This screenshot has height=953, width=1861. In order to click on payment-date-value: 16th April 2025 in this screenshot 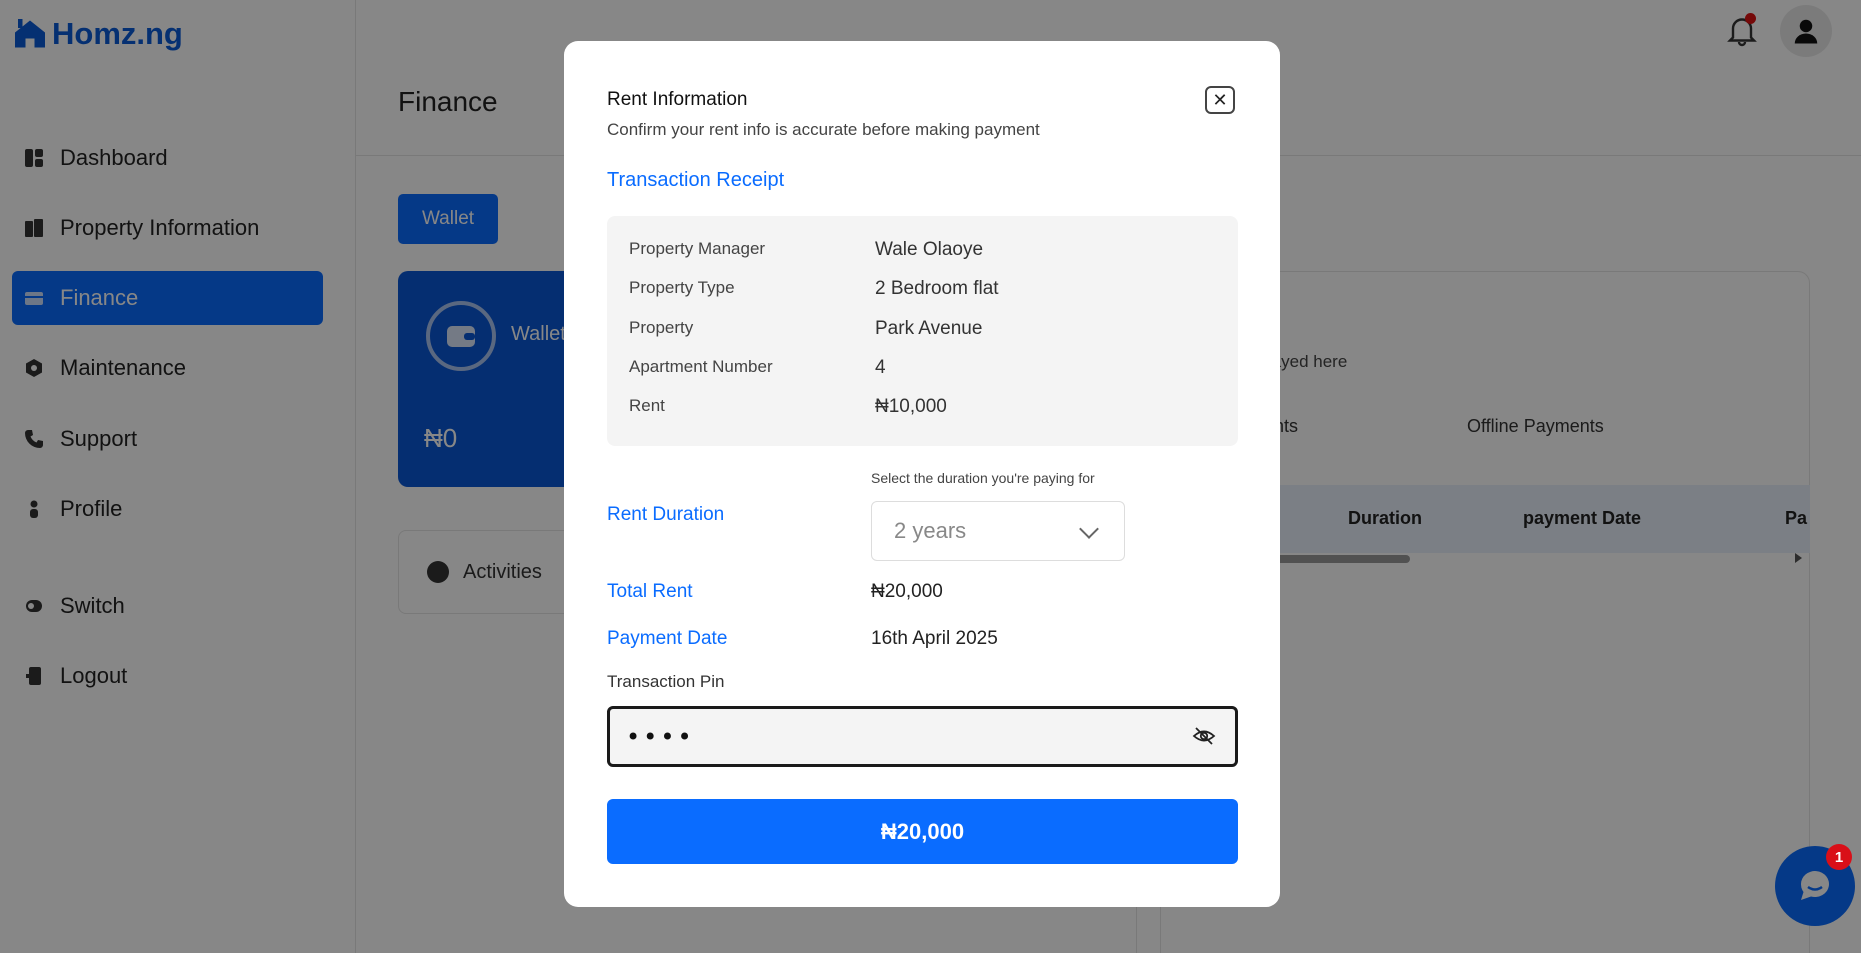, I will do `click(934, 638)`.